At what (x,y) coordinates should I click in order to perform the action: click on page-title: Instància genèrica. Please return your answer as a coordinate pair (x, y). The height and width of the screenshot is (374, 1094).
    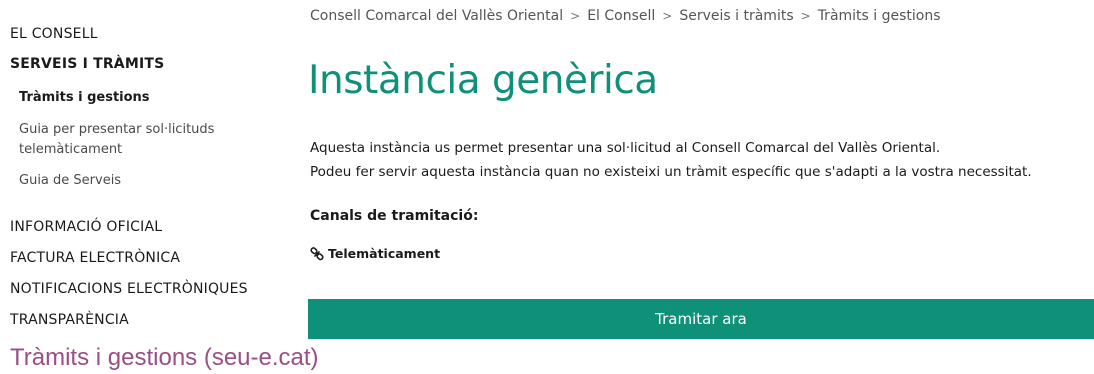
    Looking at the image, I should click on (483, 80).